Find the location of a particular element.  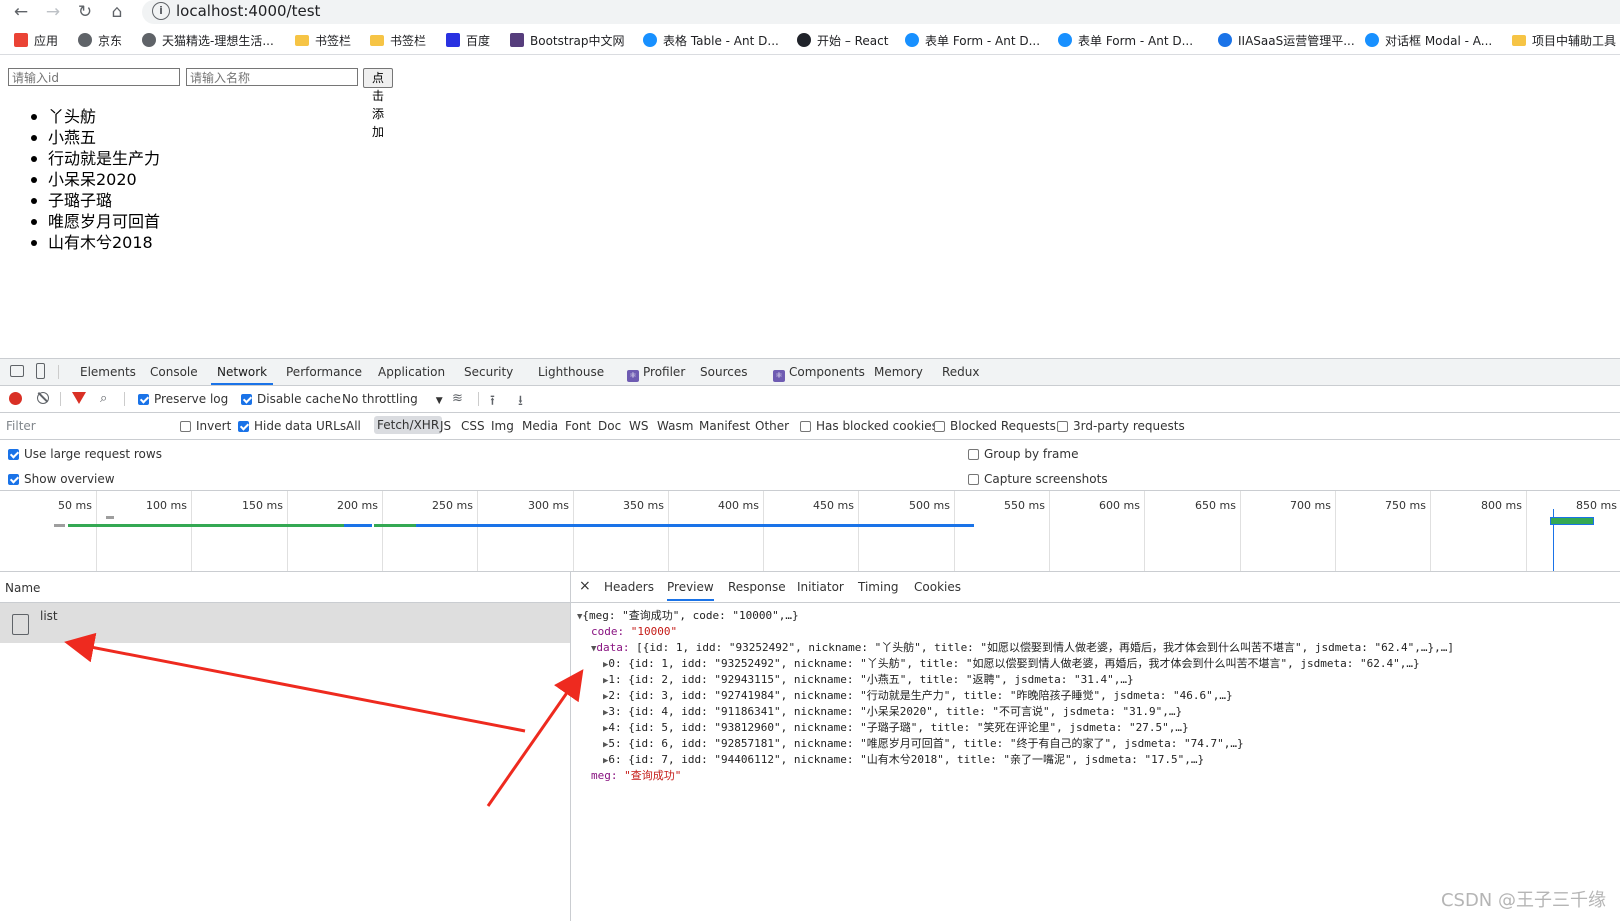

annotation-arrows is located at coordinates (324, 719).